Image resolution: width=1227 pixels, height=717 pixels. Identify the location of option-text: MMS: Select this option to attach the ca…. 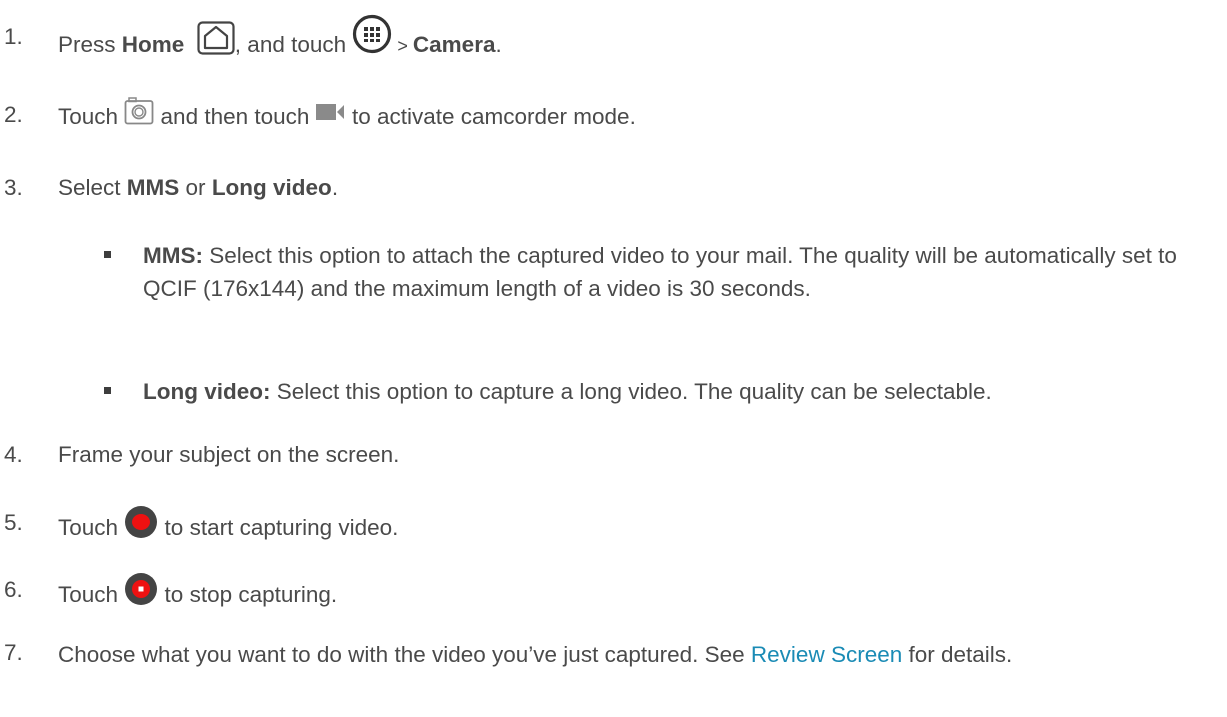
(660, 272).